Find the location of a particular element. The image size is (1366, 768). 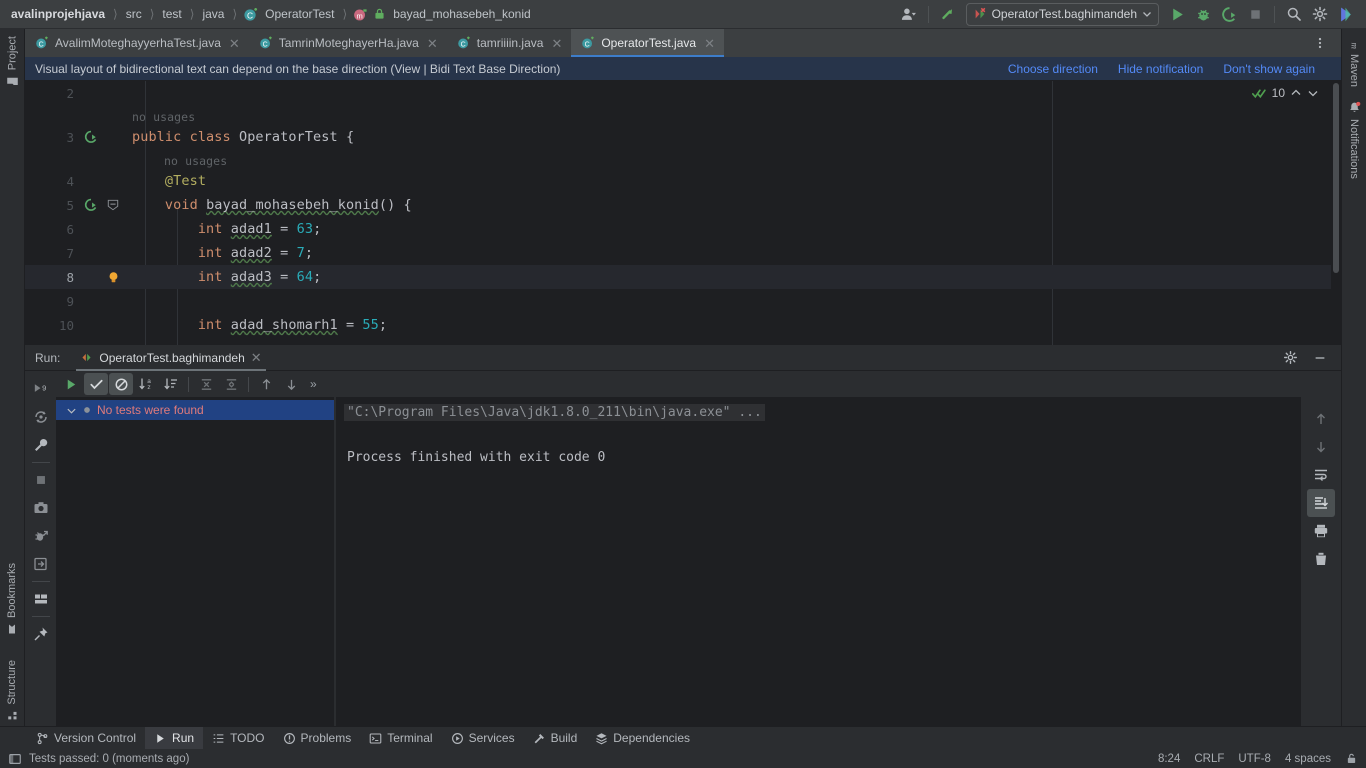

indent-setting: 4 spaces is located at coordinates (1308, 759).